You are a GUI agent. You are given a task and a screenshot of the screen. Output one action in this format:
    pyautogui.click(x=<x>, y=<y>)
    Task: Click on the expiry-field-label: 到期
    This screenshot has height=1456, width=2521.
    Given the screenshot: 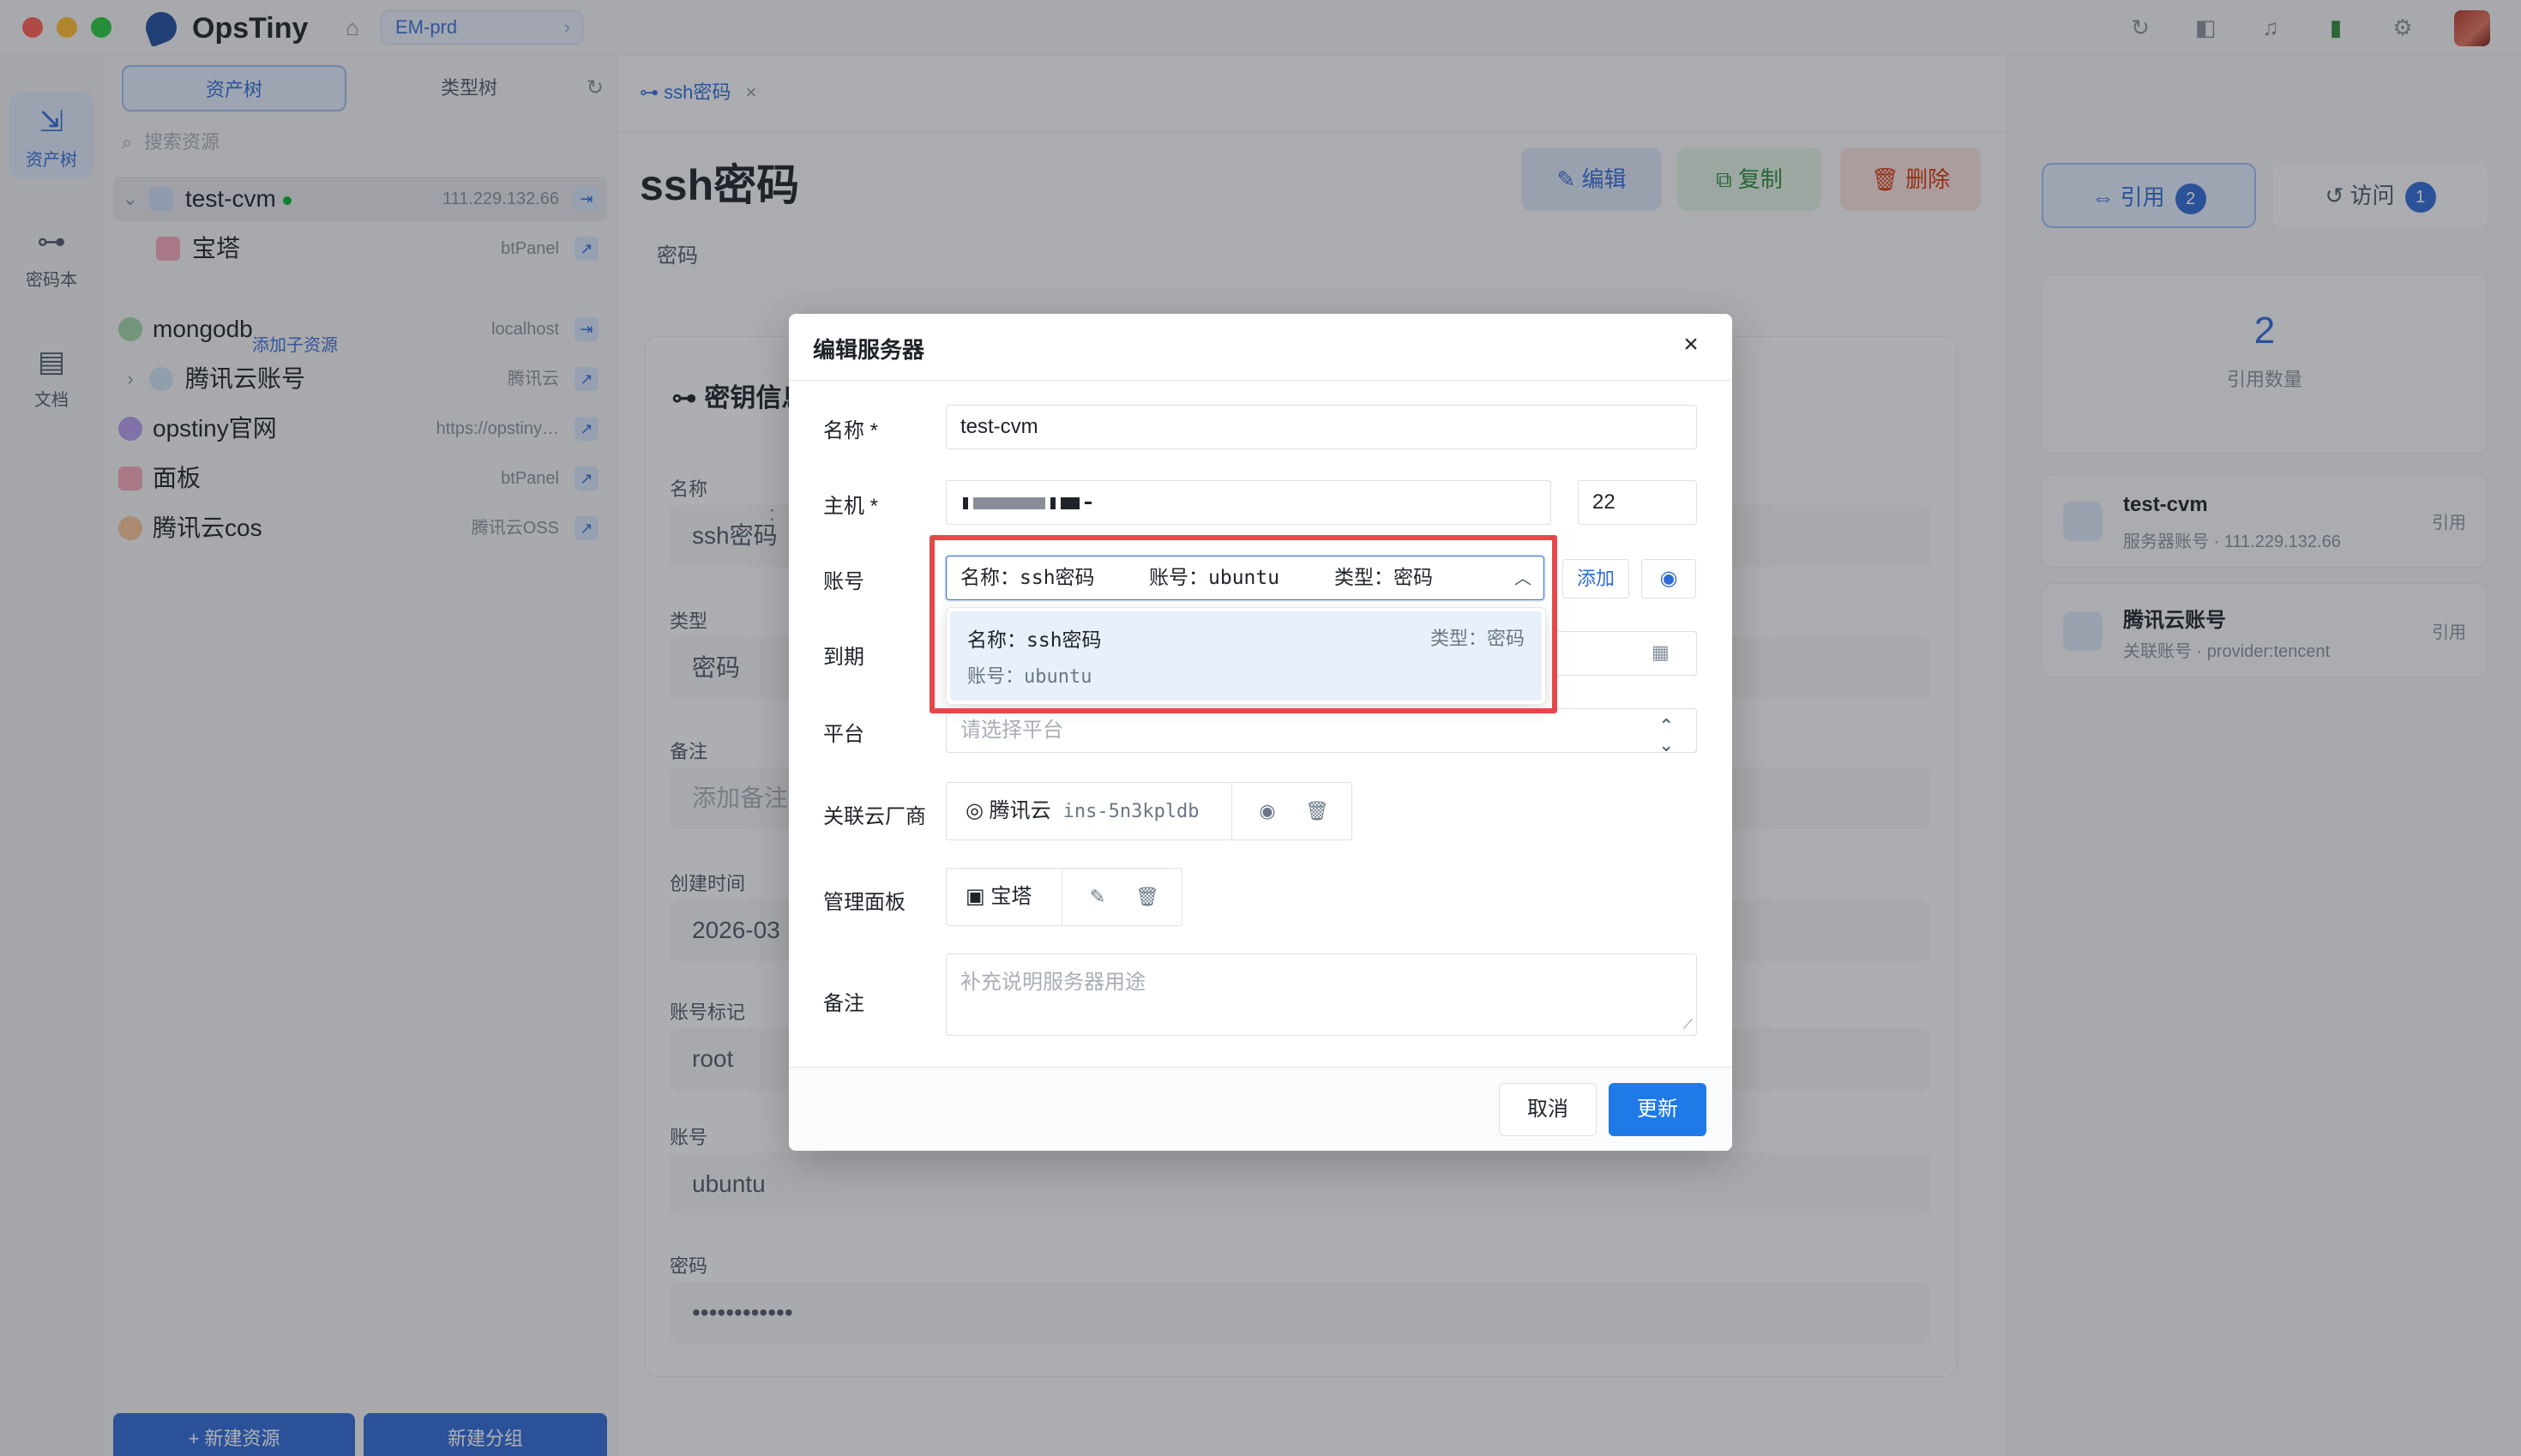 What is the action you would take?
    pyautogui.click(x=844, y=658)
    